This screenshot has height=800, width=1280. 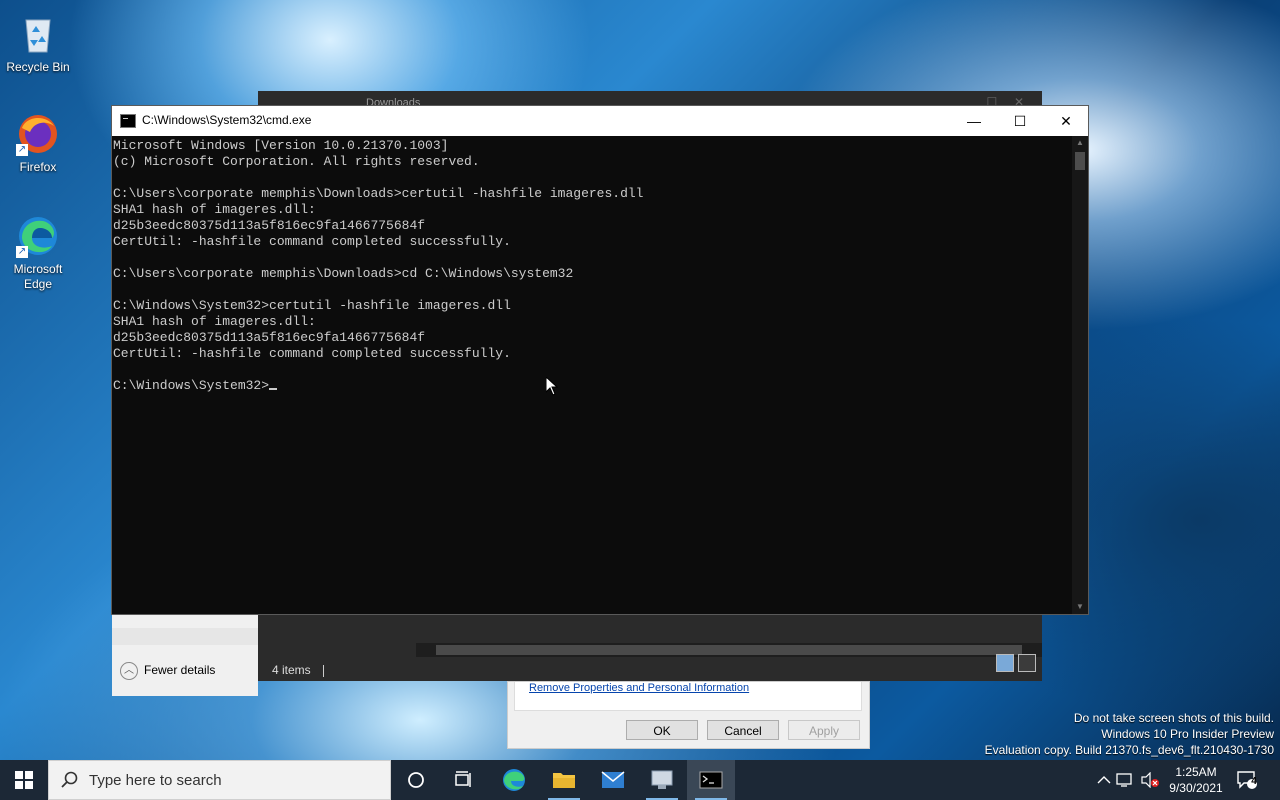 I want to click on taskbar-control-panel, so click(x=662, y=780).